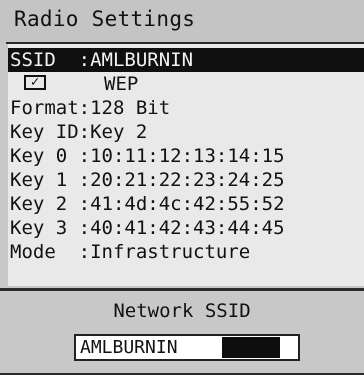 The width and height of the screenshot is (364, 375). Describe the element at coordinates (186, 252) in the screenshot. I see `mode-row: Mode :Infrastructure` at that location.